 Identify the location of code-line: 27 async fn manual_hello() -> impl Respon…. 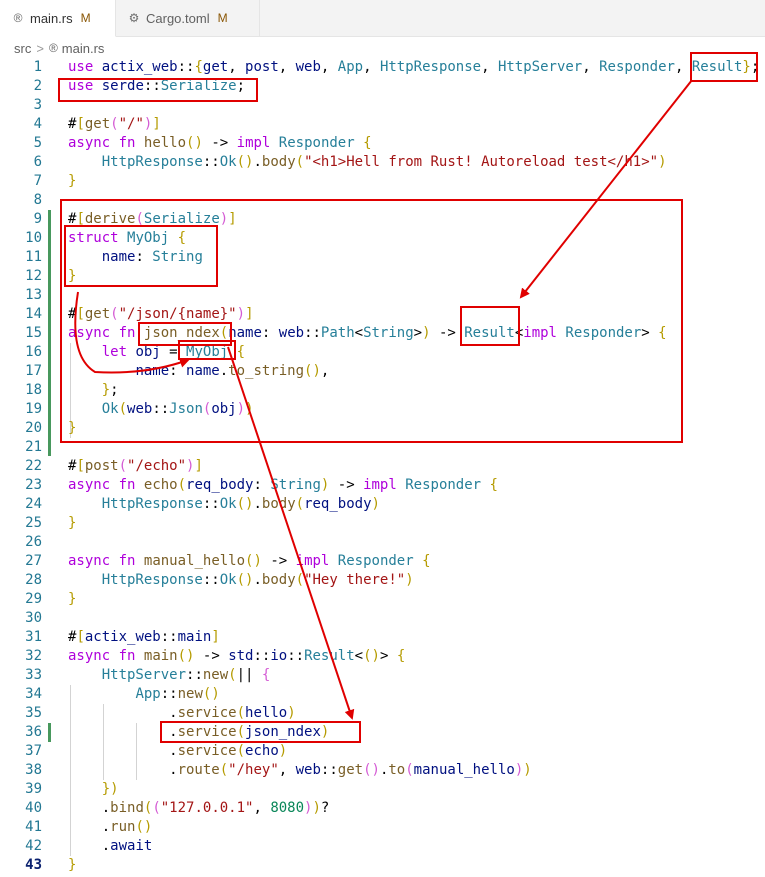
(382, 561).